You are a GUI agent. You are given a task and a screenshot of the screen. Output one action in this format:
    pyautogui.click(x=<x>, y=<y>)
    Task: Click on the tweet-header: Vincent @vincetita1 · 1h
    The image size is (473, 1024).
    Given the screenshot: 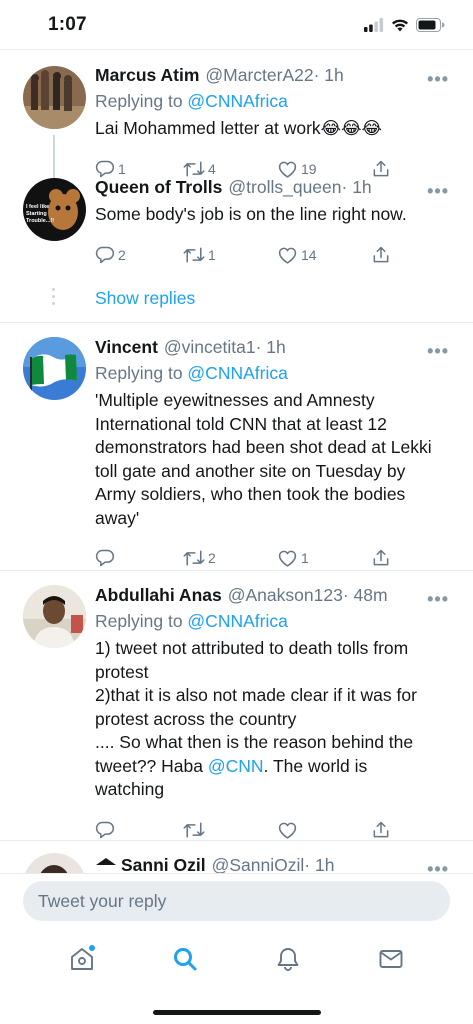 What is the action you would take?
    pyautogui.click(x=276, y=347)
    